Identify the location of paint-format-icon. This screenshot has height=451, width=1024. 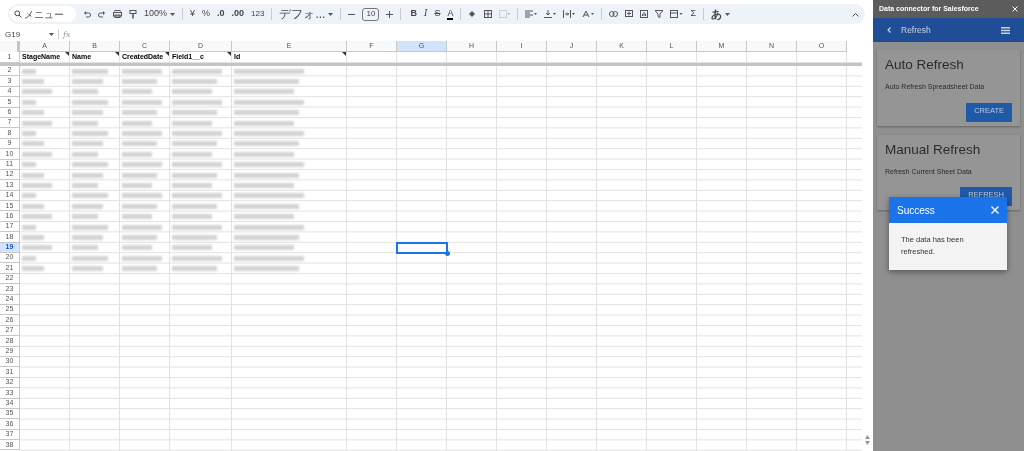
(133, 14).